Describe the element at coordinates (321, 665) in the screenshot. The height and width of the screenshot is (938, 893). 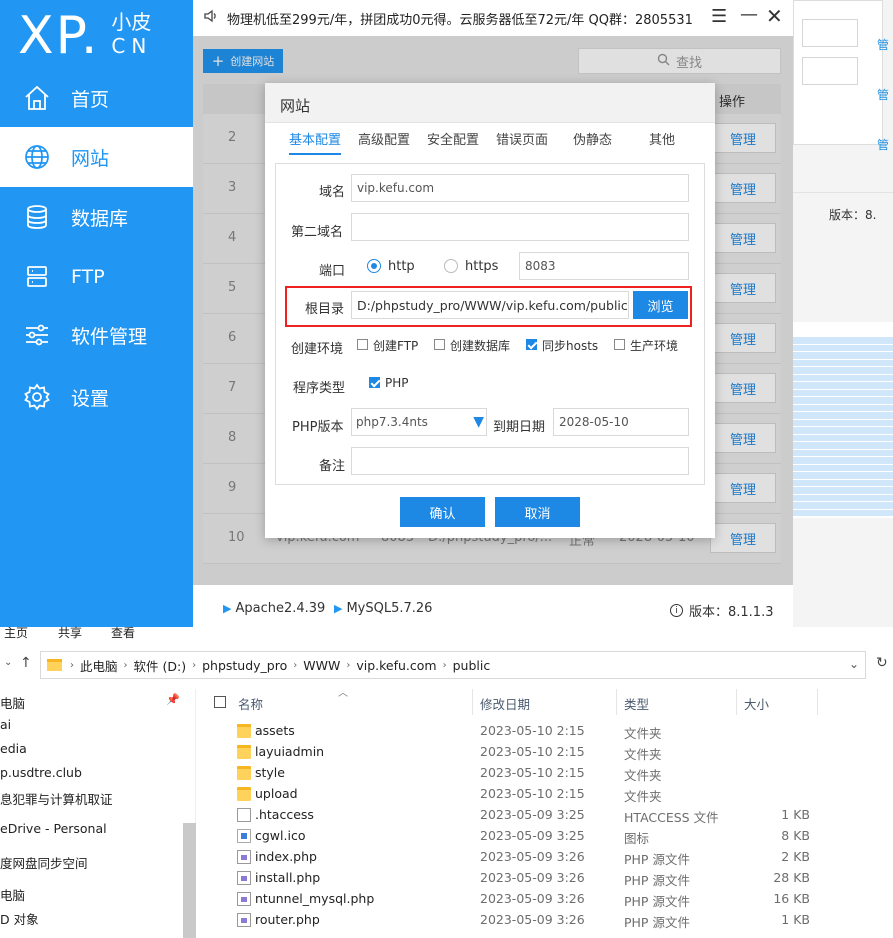
I see `breadcrumb-item: WWW` at that location.